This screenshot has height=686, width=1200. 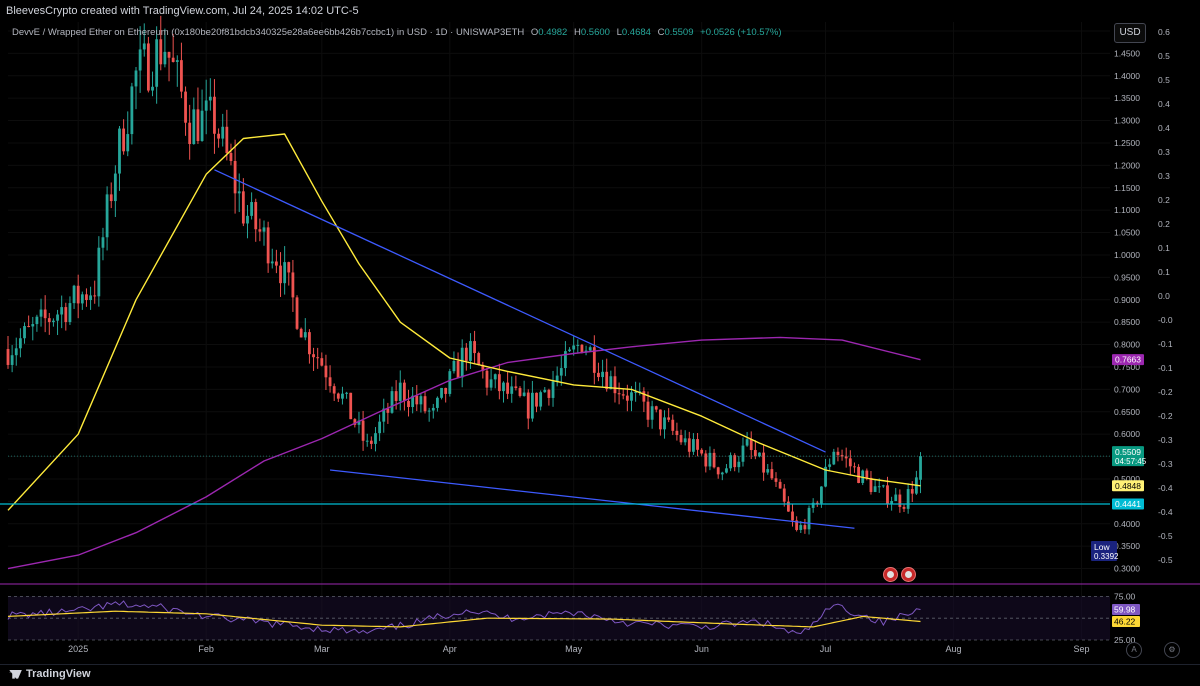 I want to click on secondary-tick-label: 0.4, so click(x=1164, y=128).